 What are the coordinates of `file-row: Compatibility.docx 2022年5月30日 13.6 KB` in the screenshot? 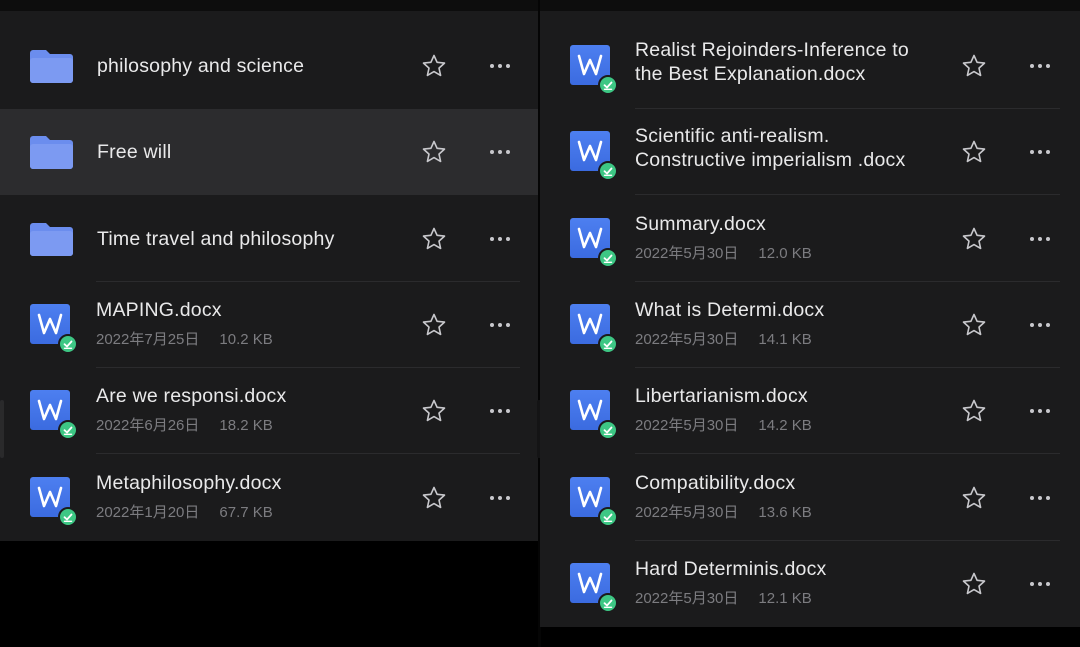 It's located at (810, 498).